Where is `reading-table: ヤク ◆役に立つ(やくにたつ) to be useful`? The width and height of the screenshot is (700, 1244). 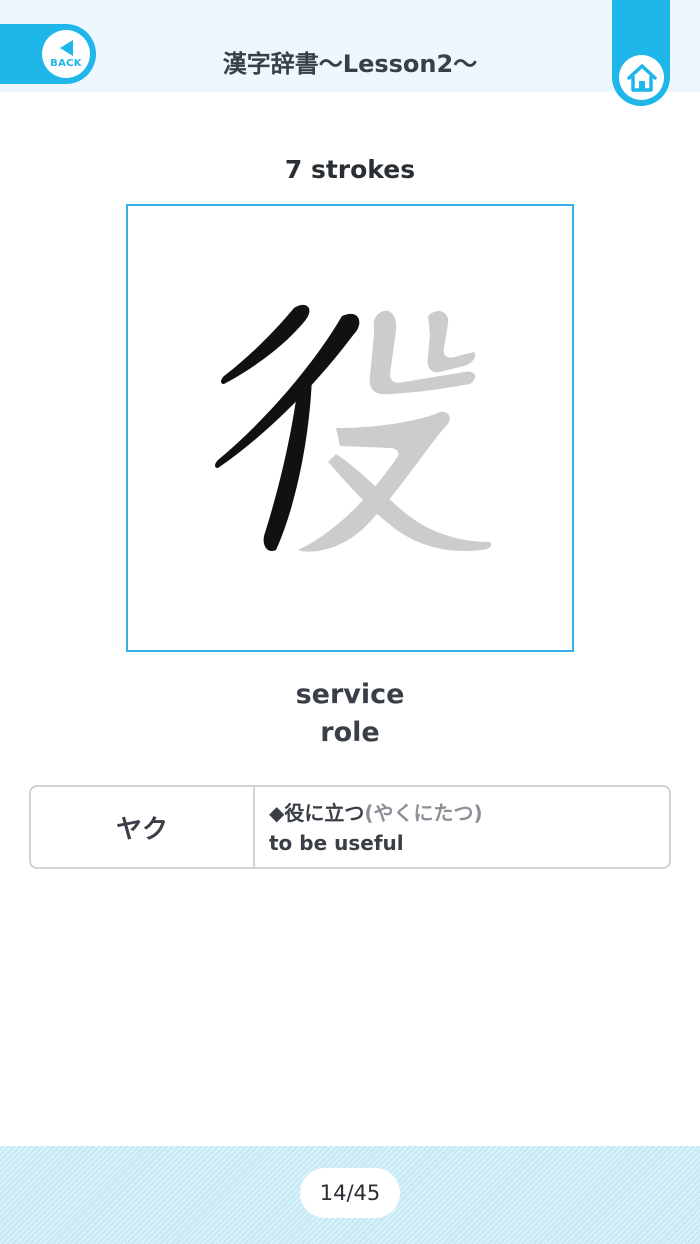
reading-table: ヤク ◆役に立つ(やくにたつ) to be useful is located at coordinates (350, 827).